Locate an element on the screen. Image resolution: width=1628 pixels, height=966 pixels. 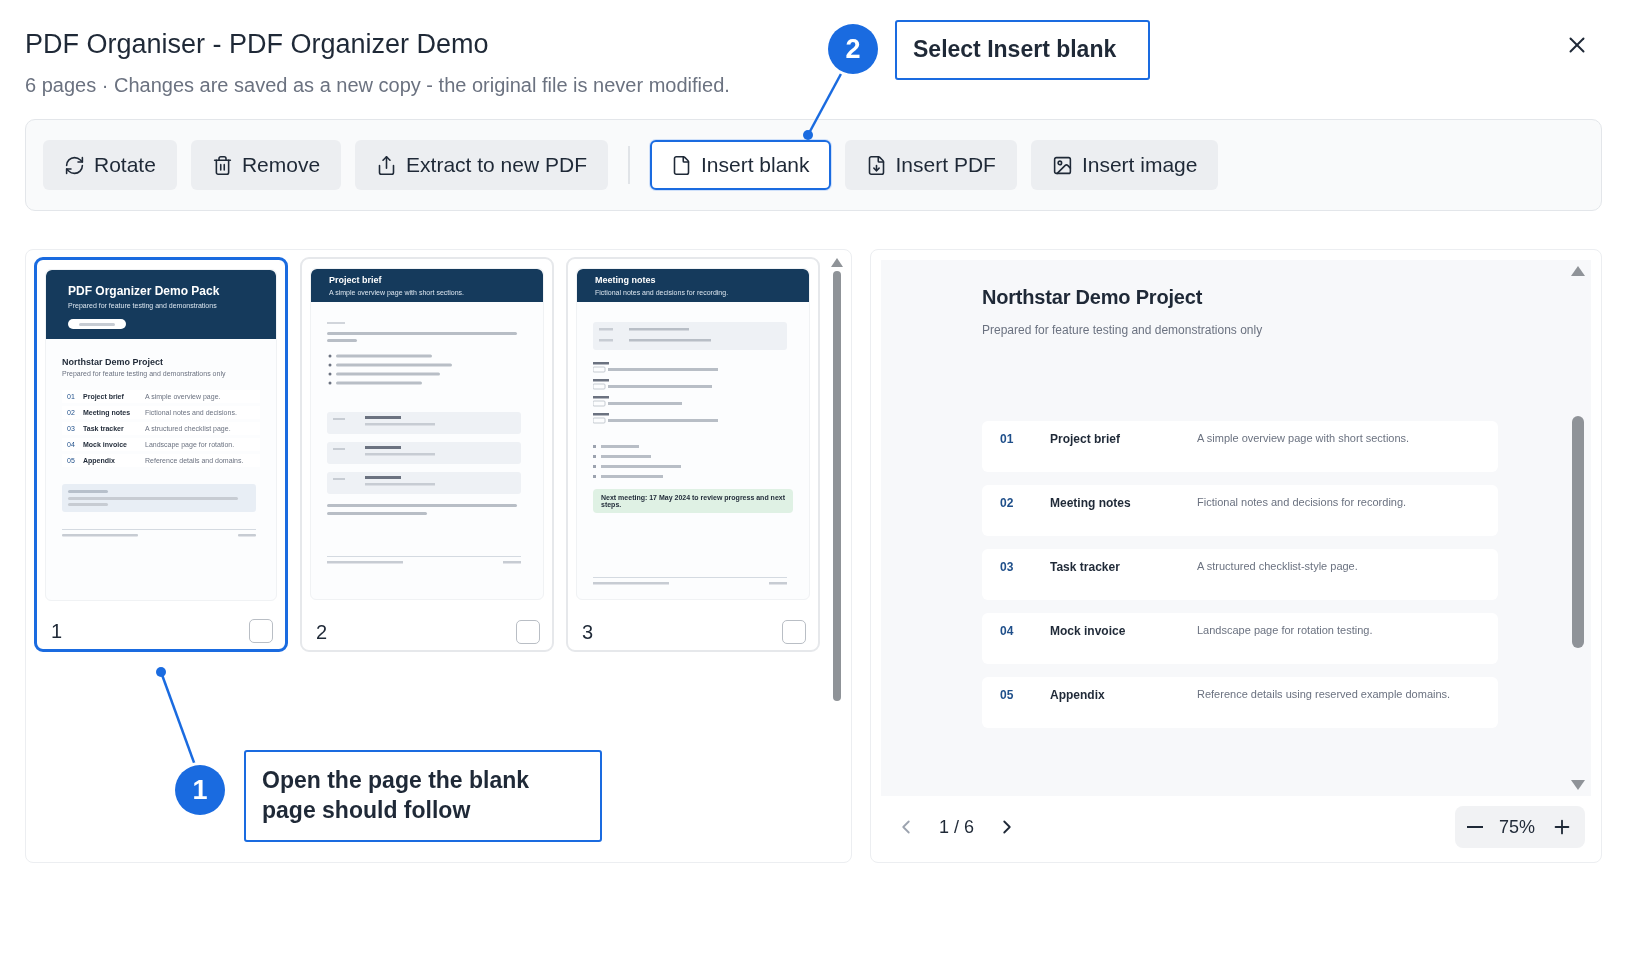
extract-button: Extract to new PDF is located at coordinates (481, 165).